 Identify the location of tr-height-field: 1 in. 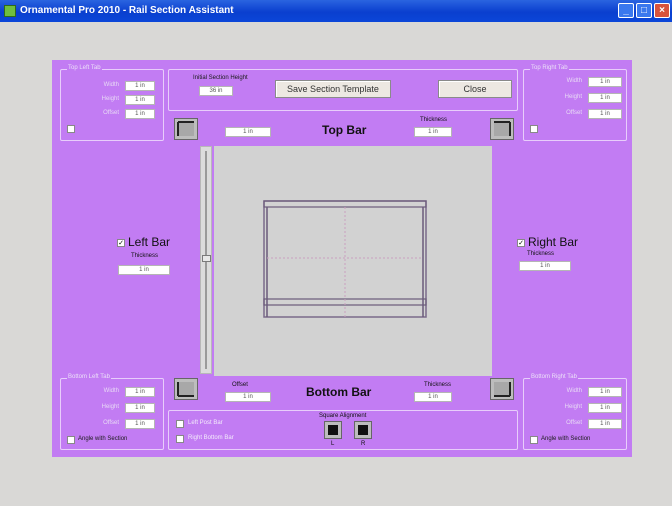
(605, 98).